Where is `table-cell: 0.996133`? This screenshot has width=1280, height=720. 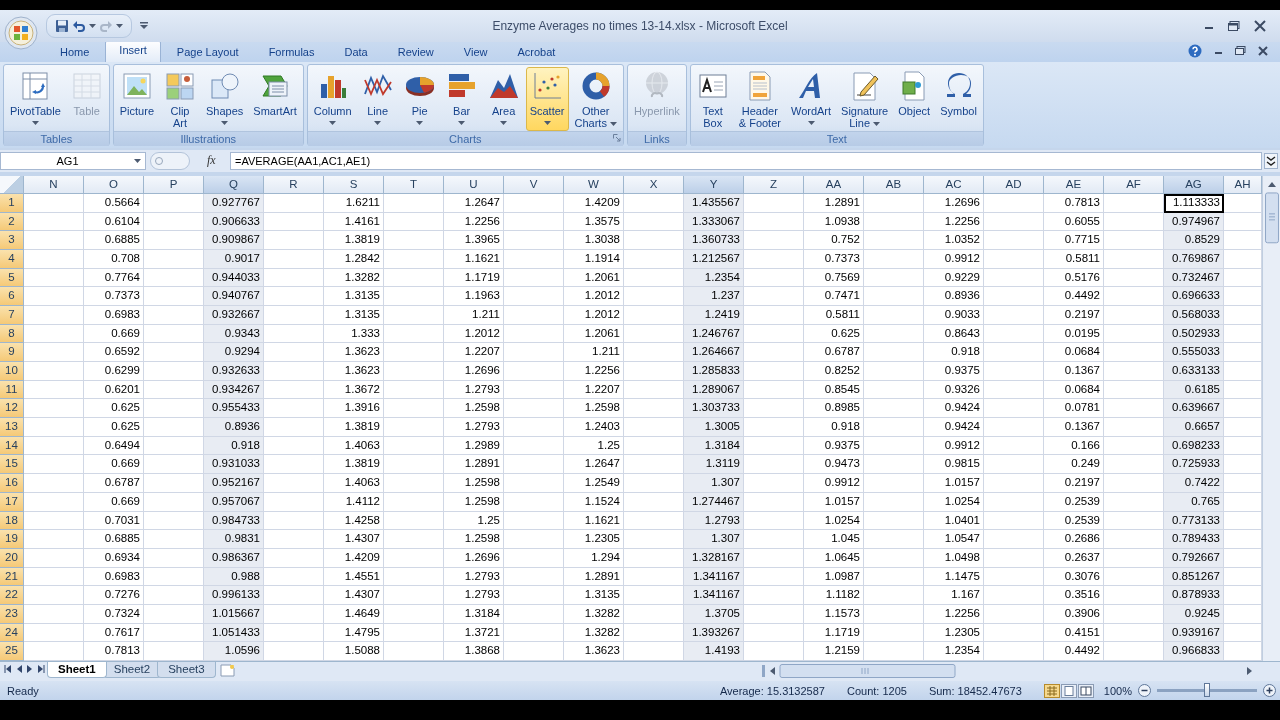
table-cell: 0.996133 is located at coordinates (234, 595).